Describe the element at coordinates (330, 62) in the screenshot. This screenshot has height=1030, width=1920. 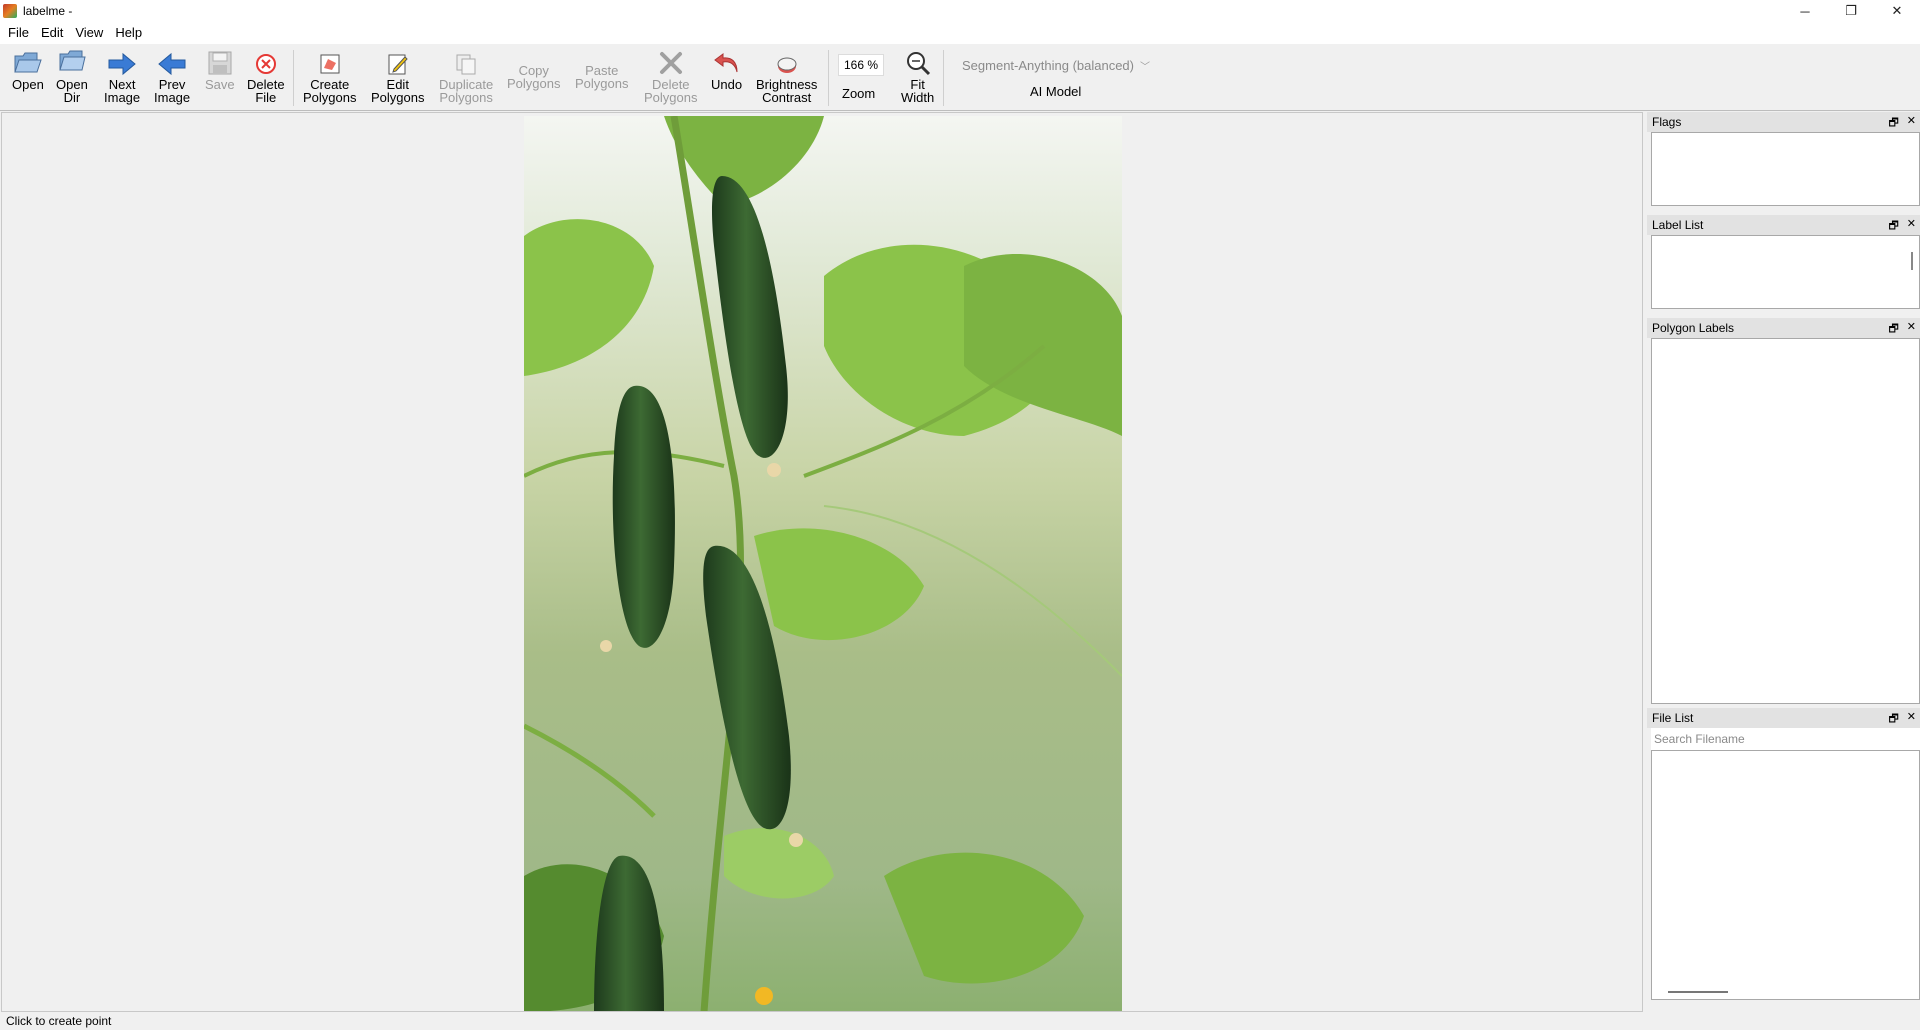
I see `create-polygon-icon` at that location.